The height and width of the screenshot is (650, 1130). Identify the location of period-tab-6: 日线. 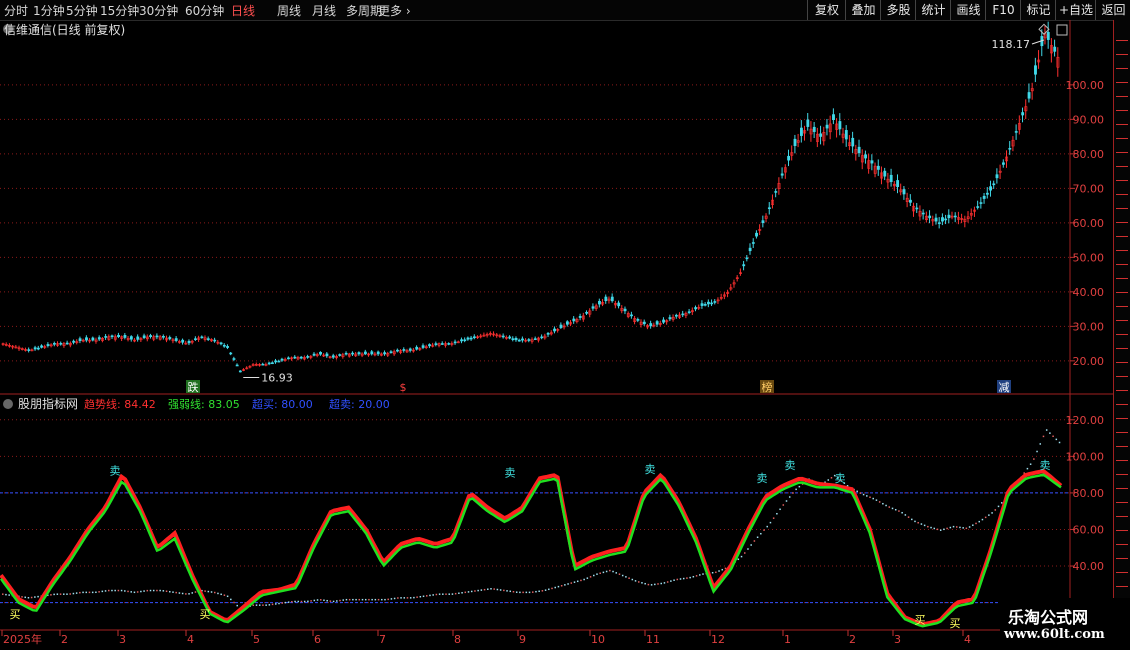
(243, 10).